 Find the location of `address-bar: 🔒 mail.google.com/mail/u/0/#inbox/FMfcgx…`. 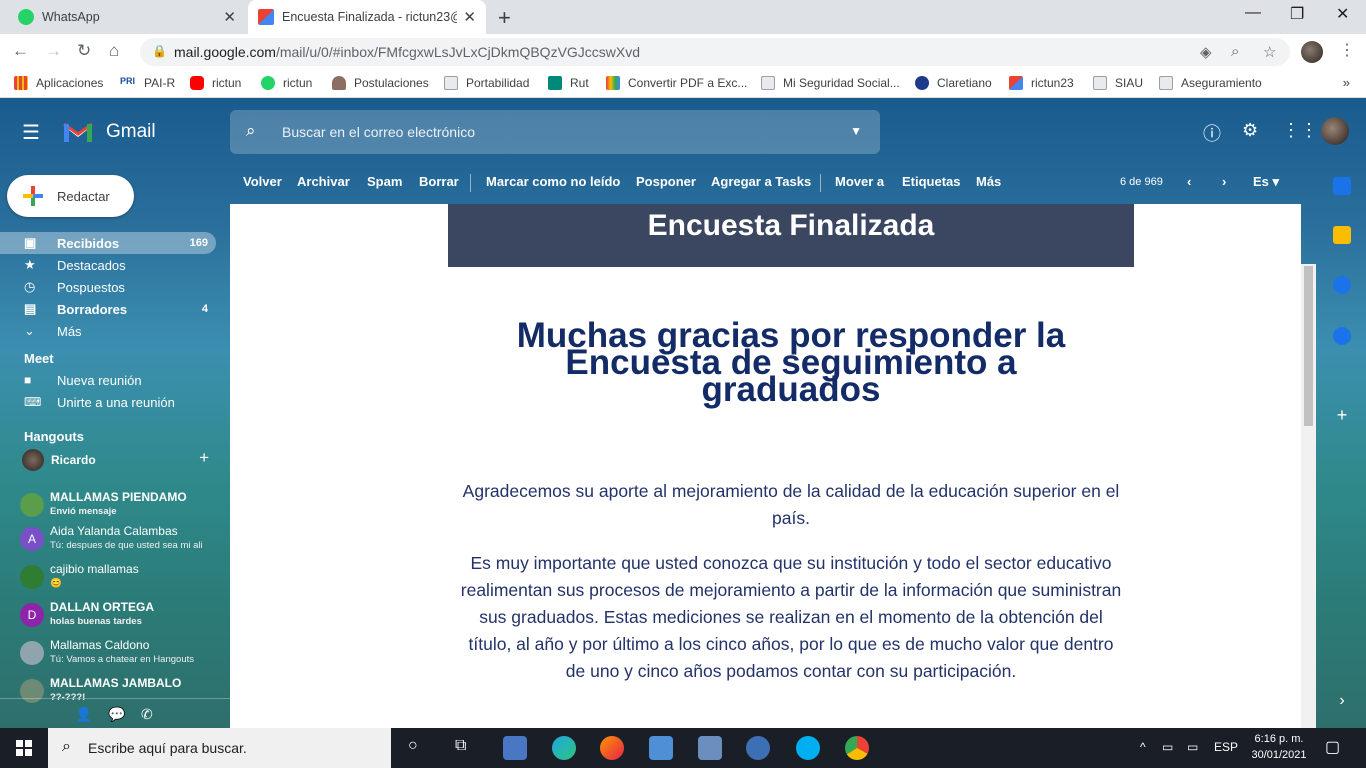

address-bar: 🔒 mail.google.com/mail/u/0/#inbox/FMfcgx… is located at coordinates (715, 52).